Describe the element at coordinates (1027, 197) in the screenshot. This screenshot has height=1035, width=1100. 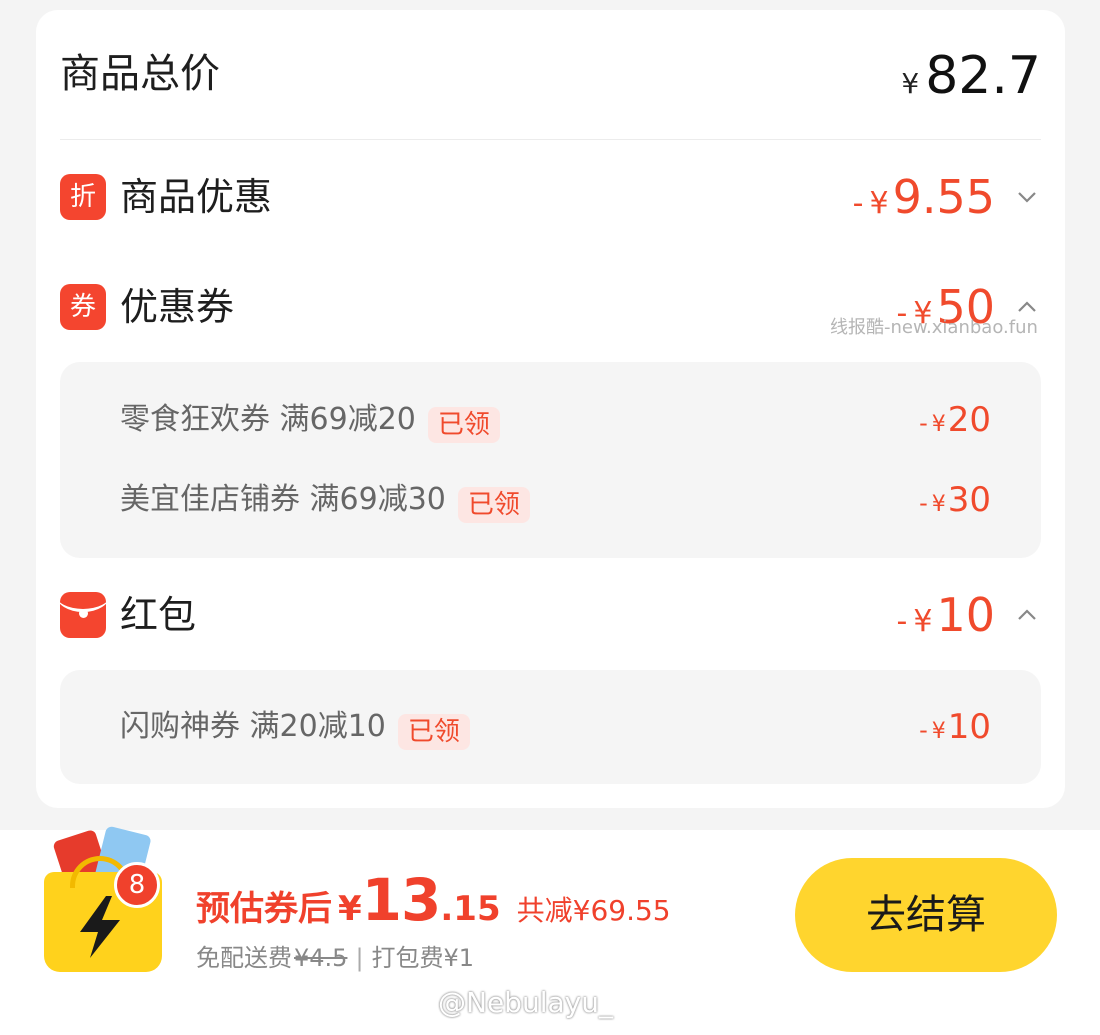
I see `chevron-down-icon` at that location.